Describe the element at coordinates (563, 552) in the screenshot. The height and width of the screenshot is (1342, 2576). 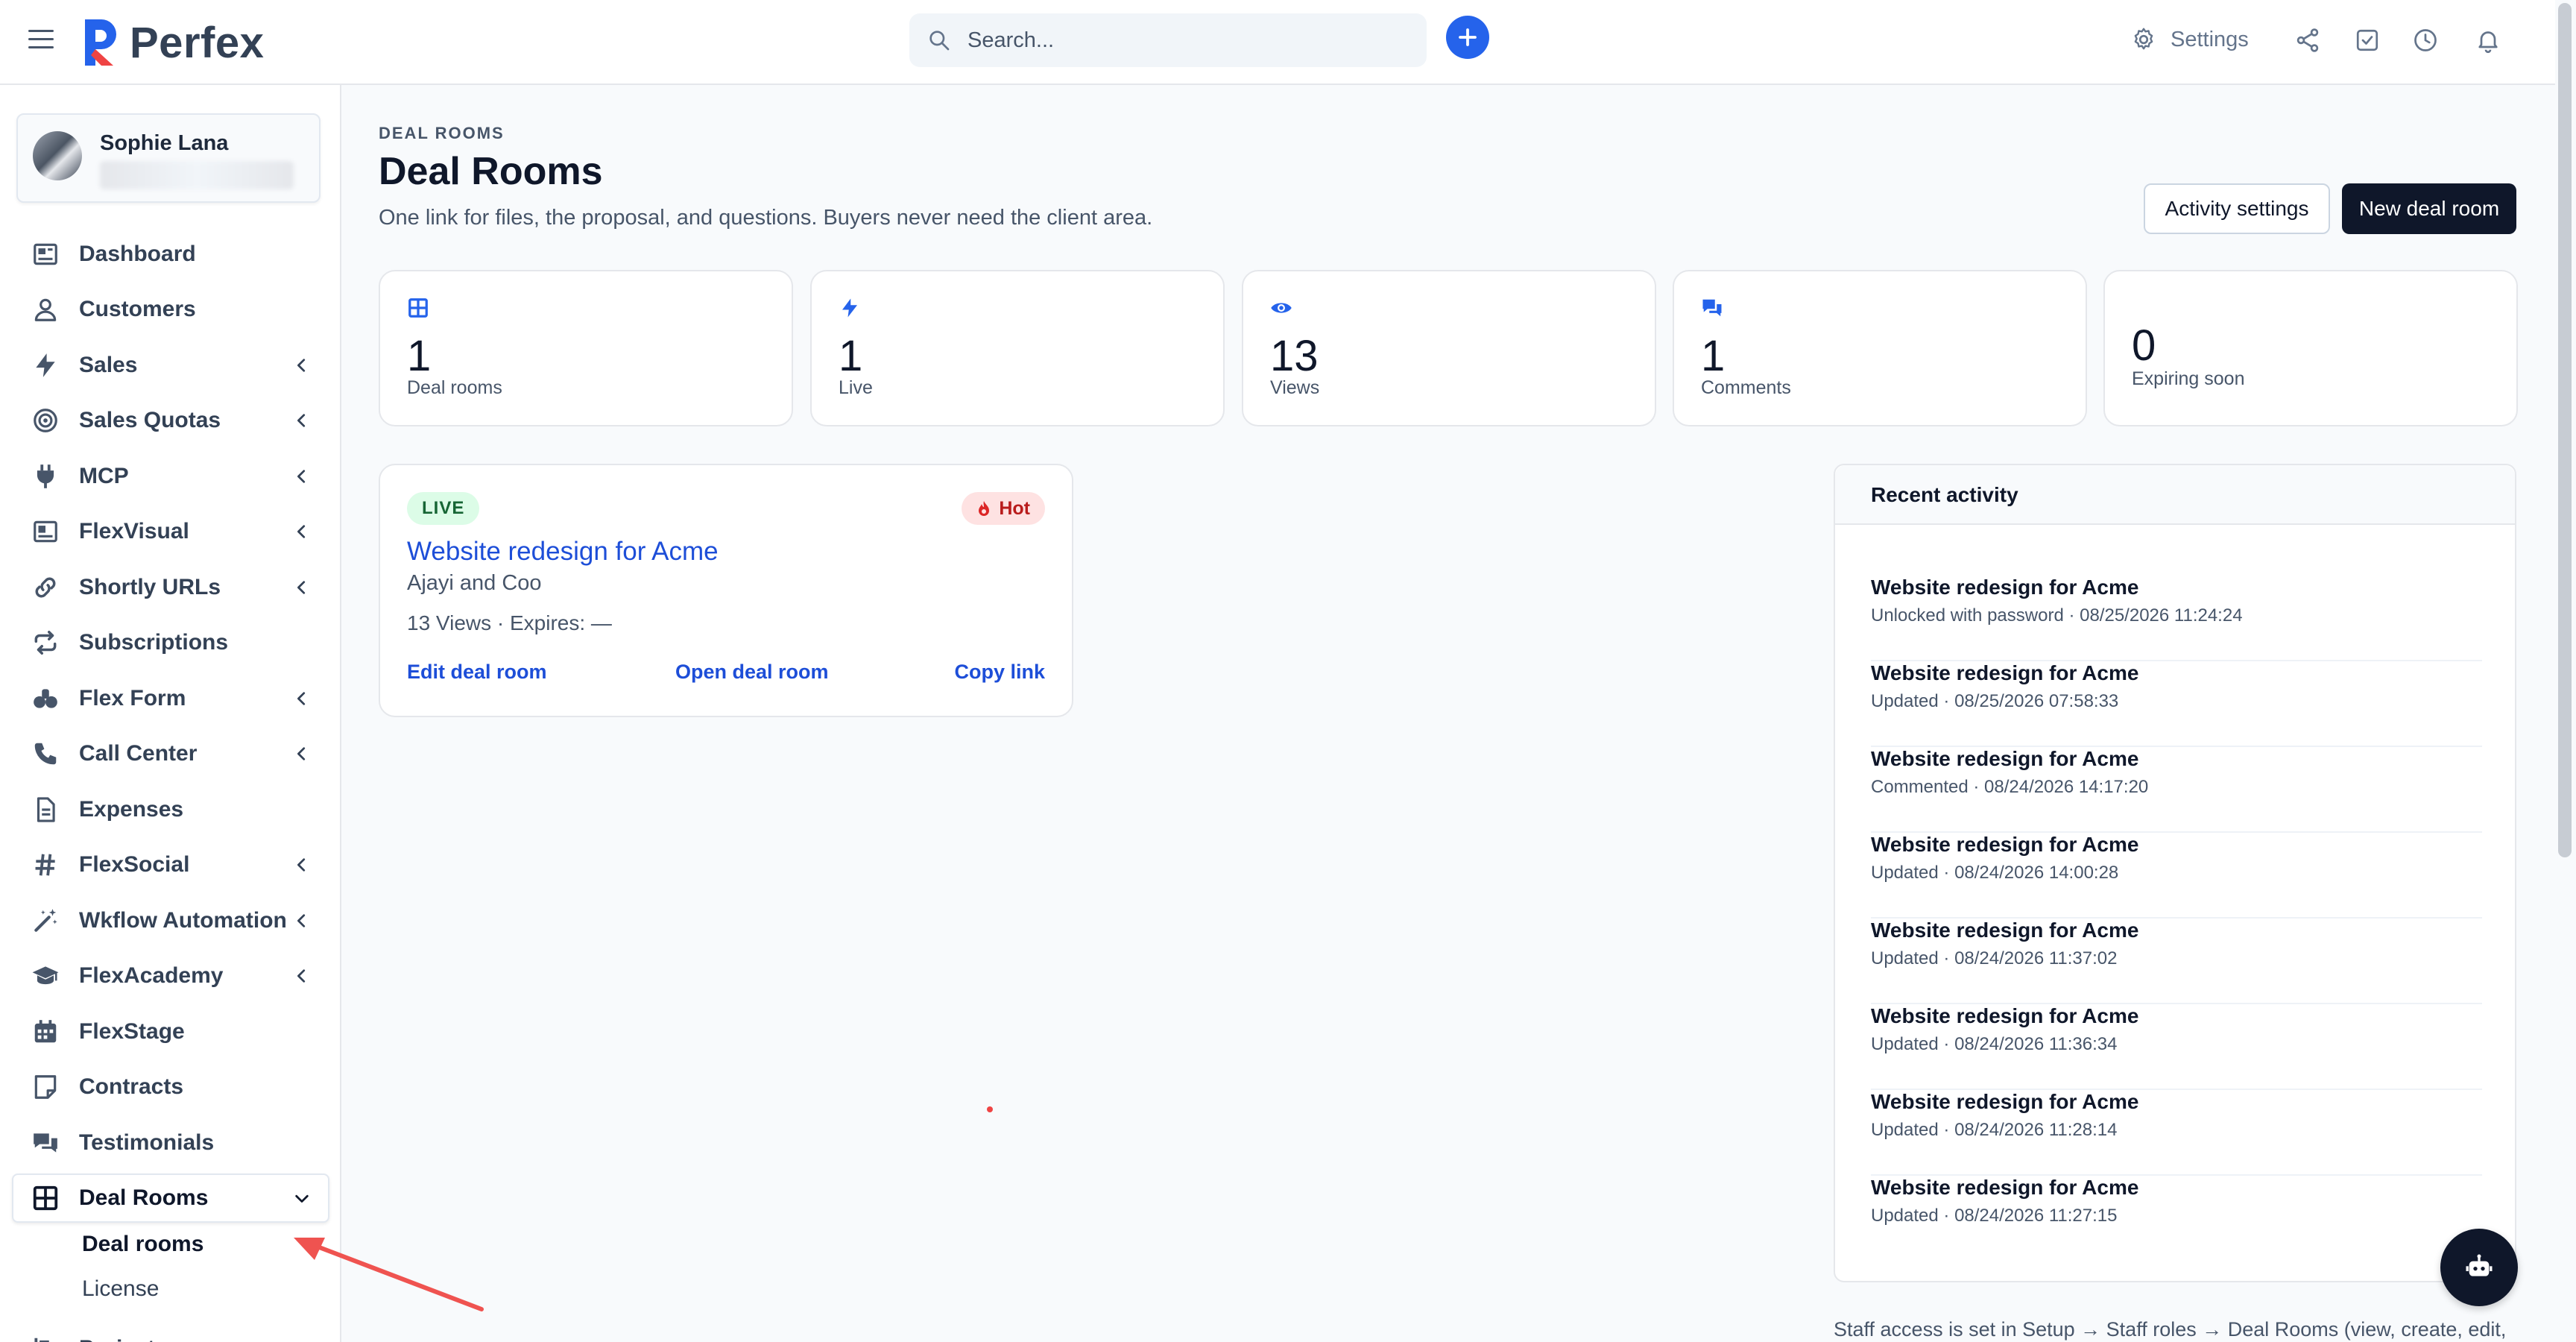
I see `deal-room-title-link: Website redesign for Acme` at that location.